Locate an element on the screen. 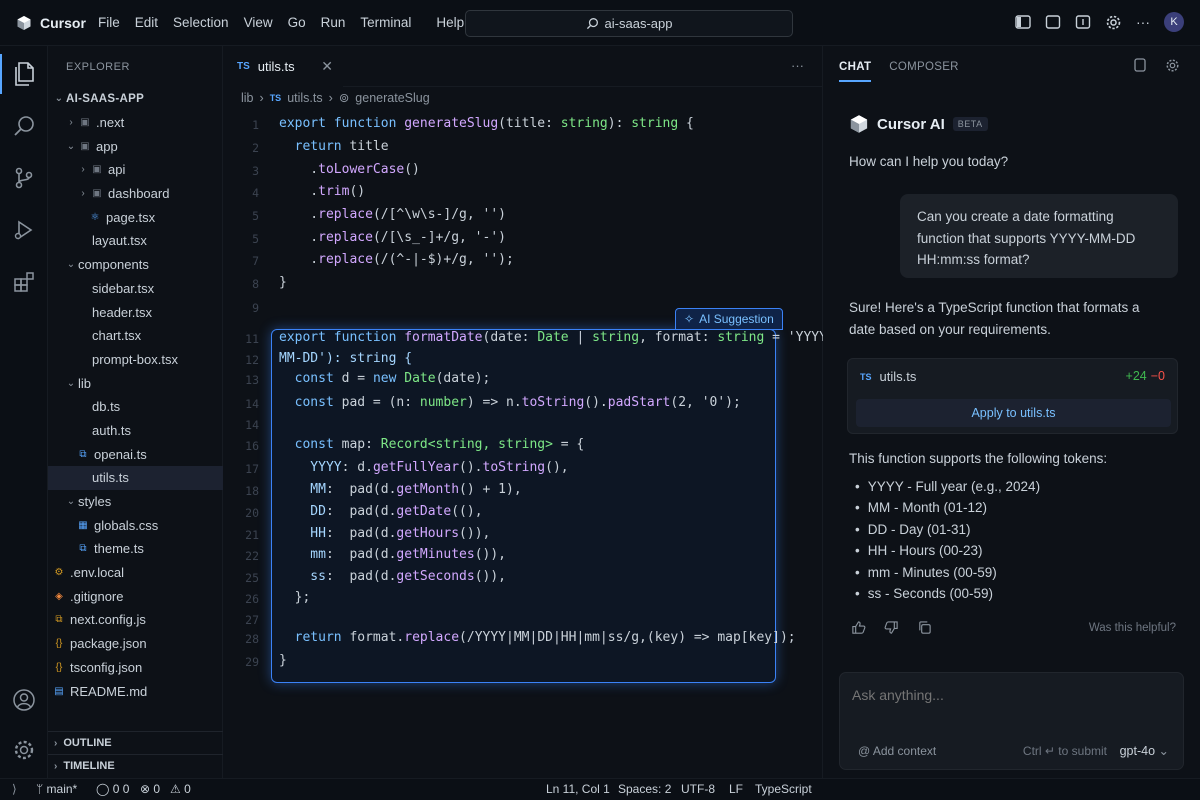 The width and height of the screenshot is (1200, 800). branch-status: ᛘ main* is located at coordinates (56, 789).